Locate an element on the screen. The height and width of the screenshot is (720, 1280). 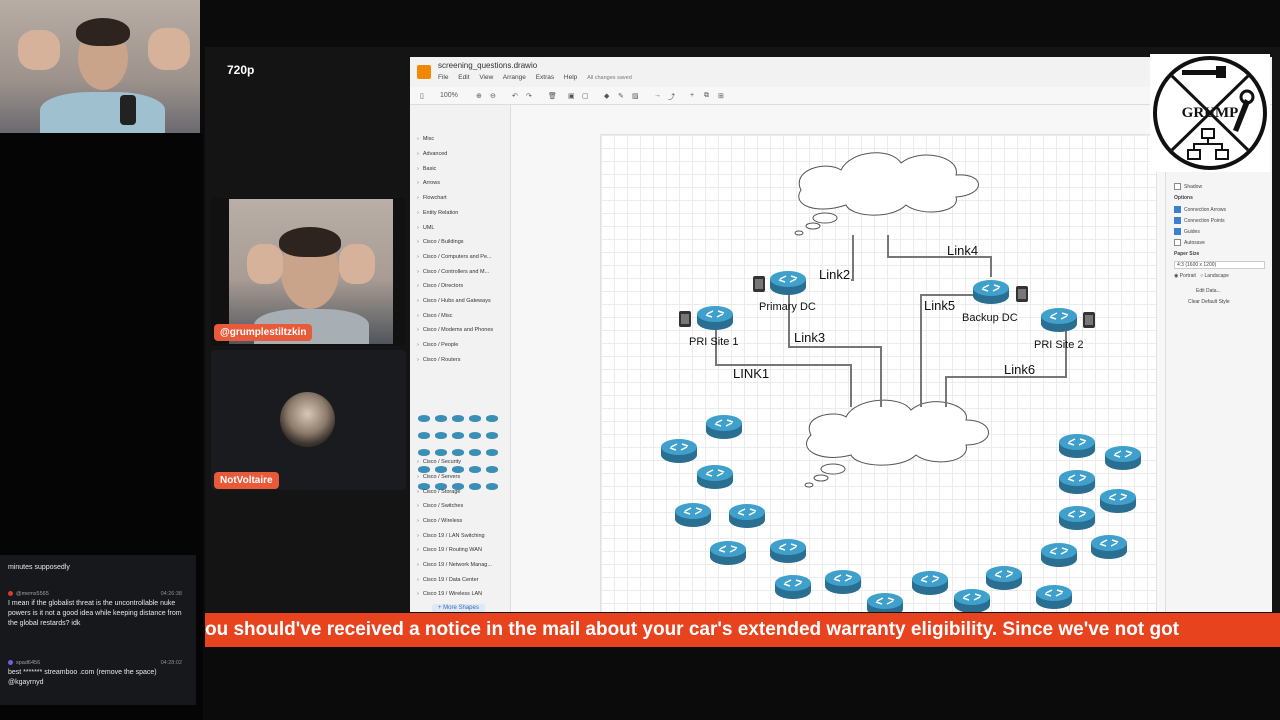
autosave-checkbox: Autosave is located at coordinates (1189, 242).